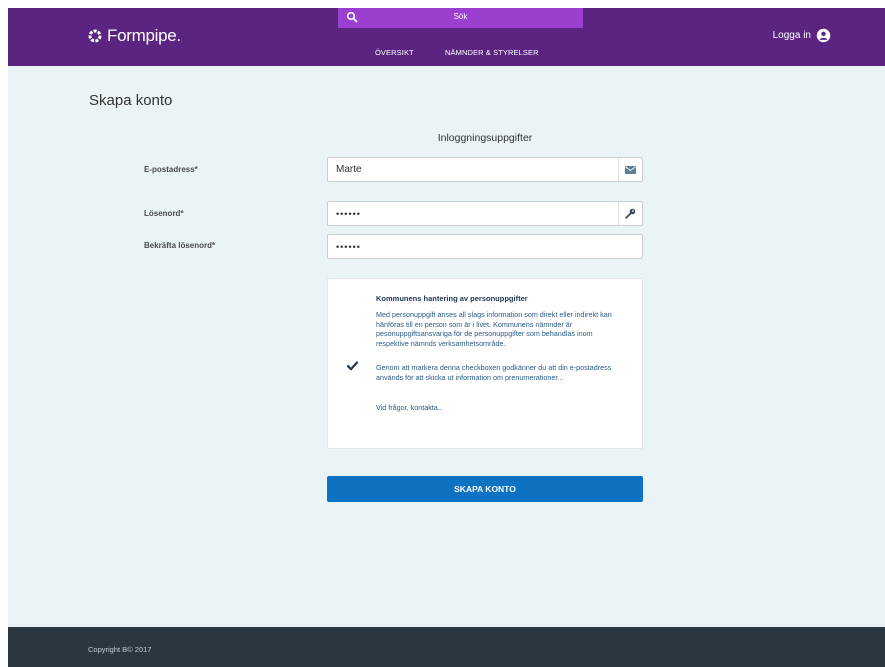 The image size is (885, 667). What do you see at coordinates (485, 169) in the screenshot?
I see `email-field: Marte` at bounding box center [485, 169].